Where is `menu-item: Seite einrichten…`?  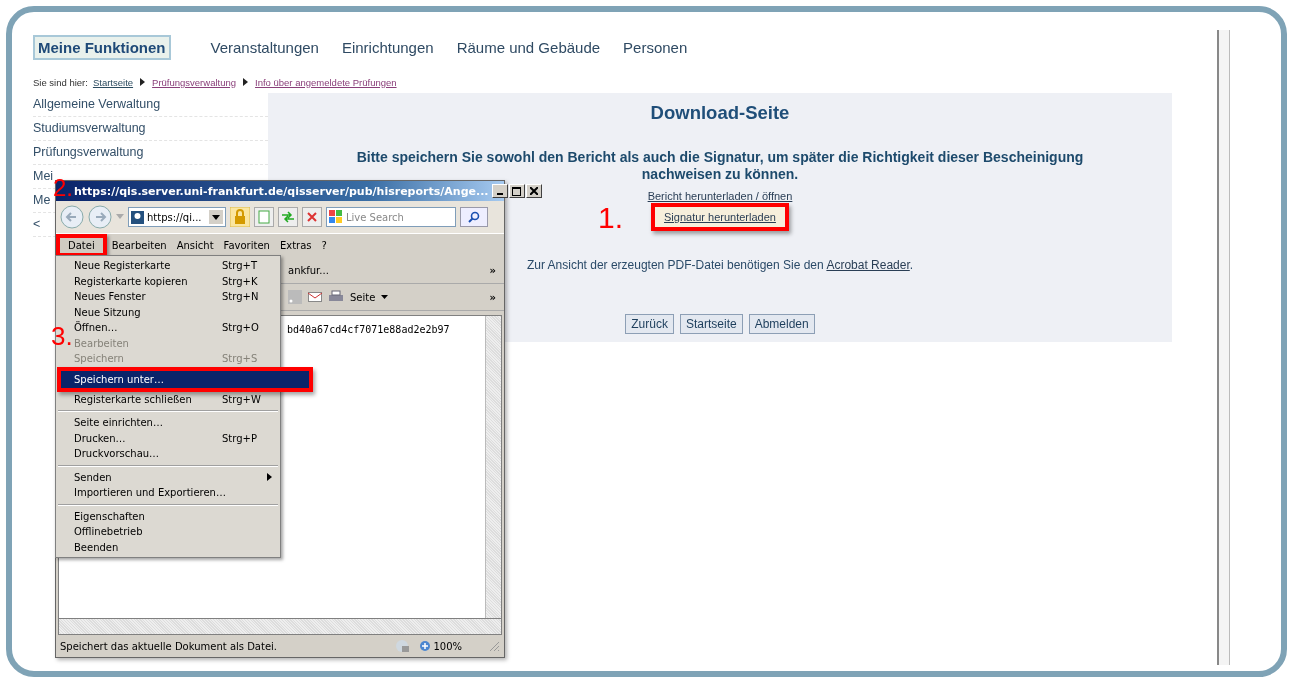 menu-item: Seite einrichten… is located at coordinates (174, 423).